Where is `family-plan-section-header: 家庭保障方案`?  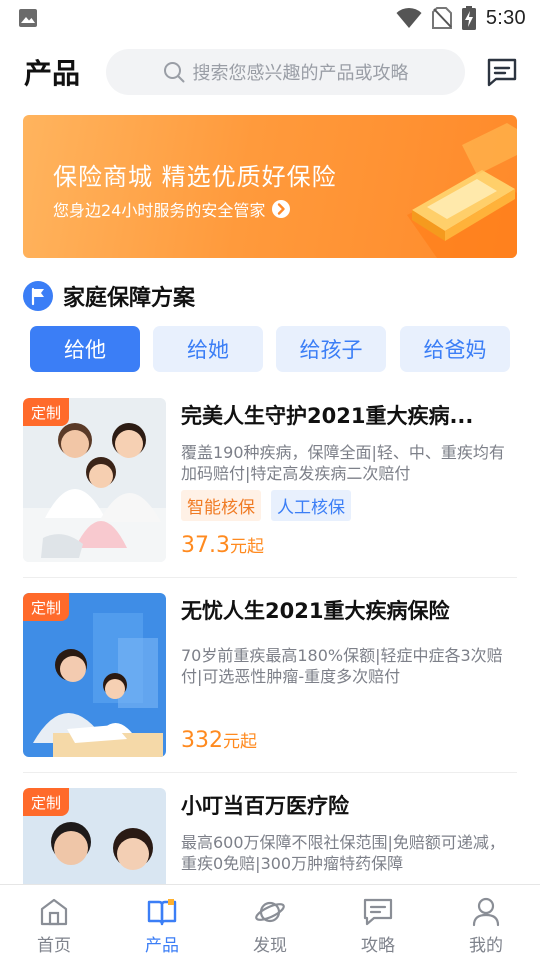
family-plan-section-header: 家庭保障方案 is located at coordinates (109, 296).